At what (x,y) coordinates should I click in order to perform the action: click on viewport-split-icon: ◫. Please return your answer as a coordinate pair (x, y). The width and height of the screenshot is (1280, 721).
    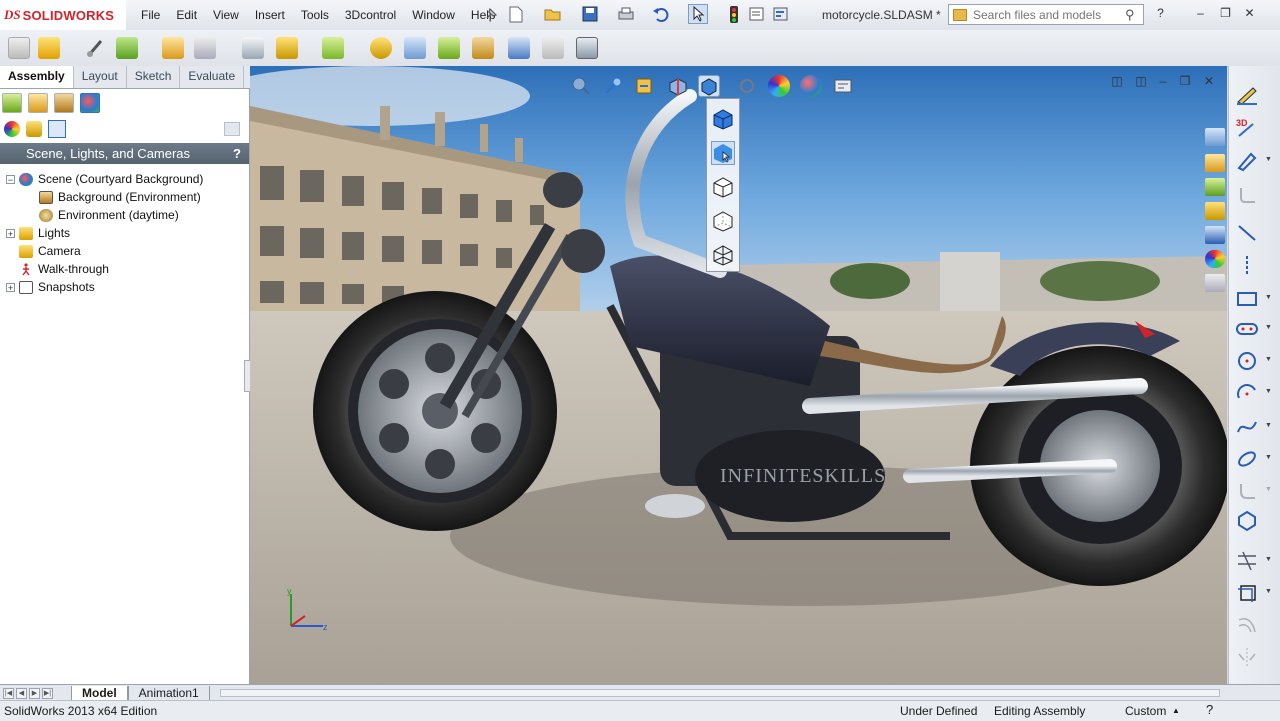
    Looking at the image, I should click on (1117, 81).